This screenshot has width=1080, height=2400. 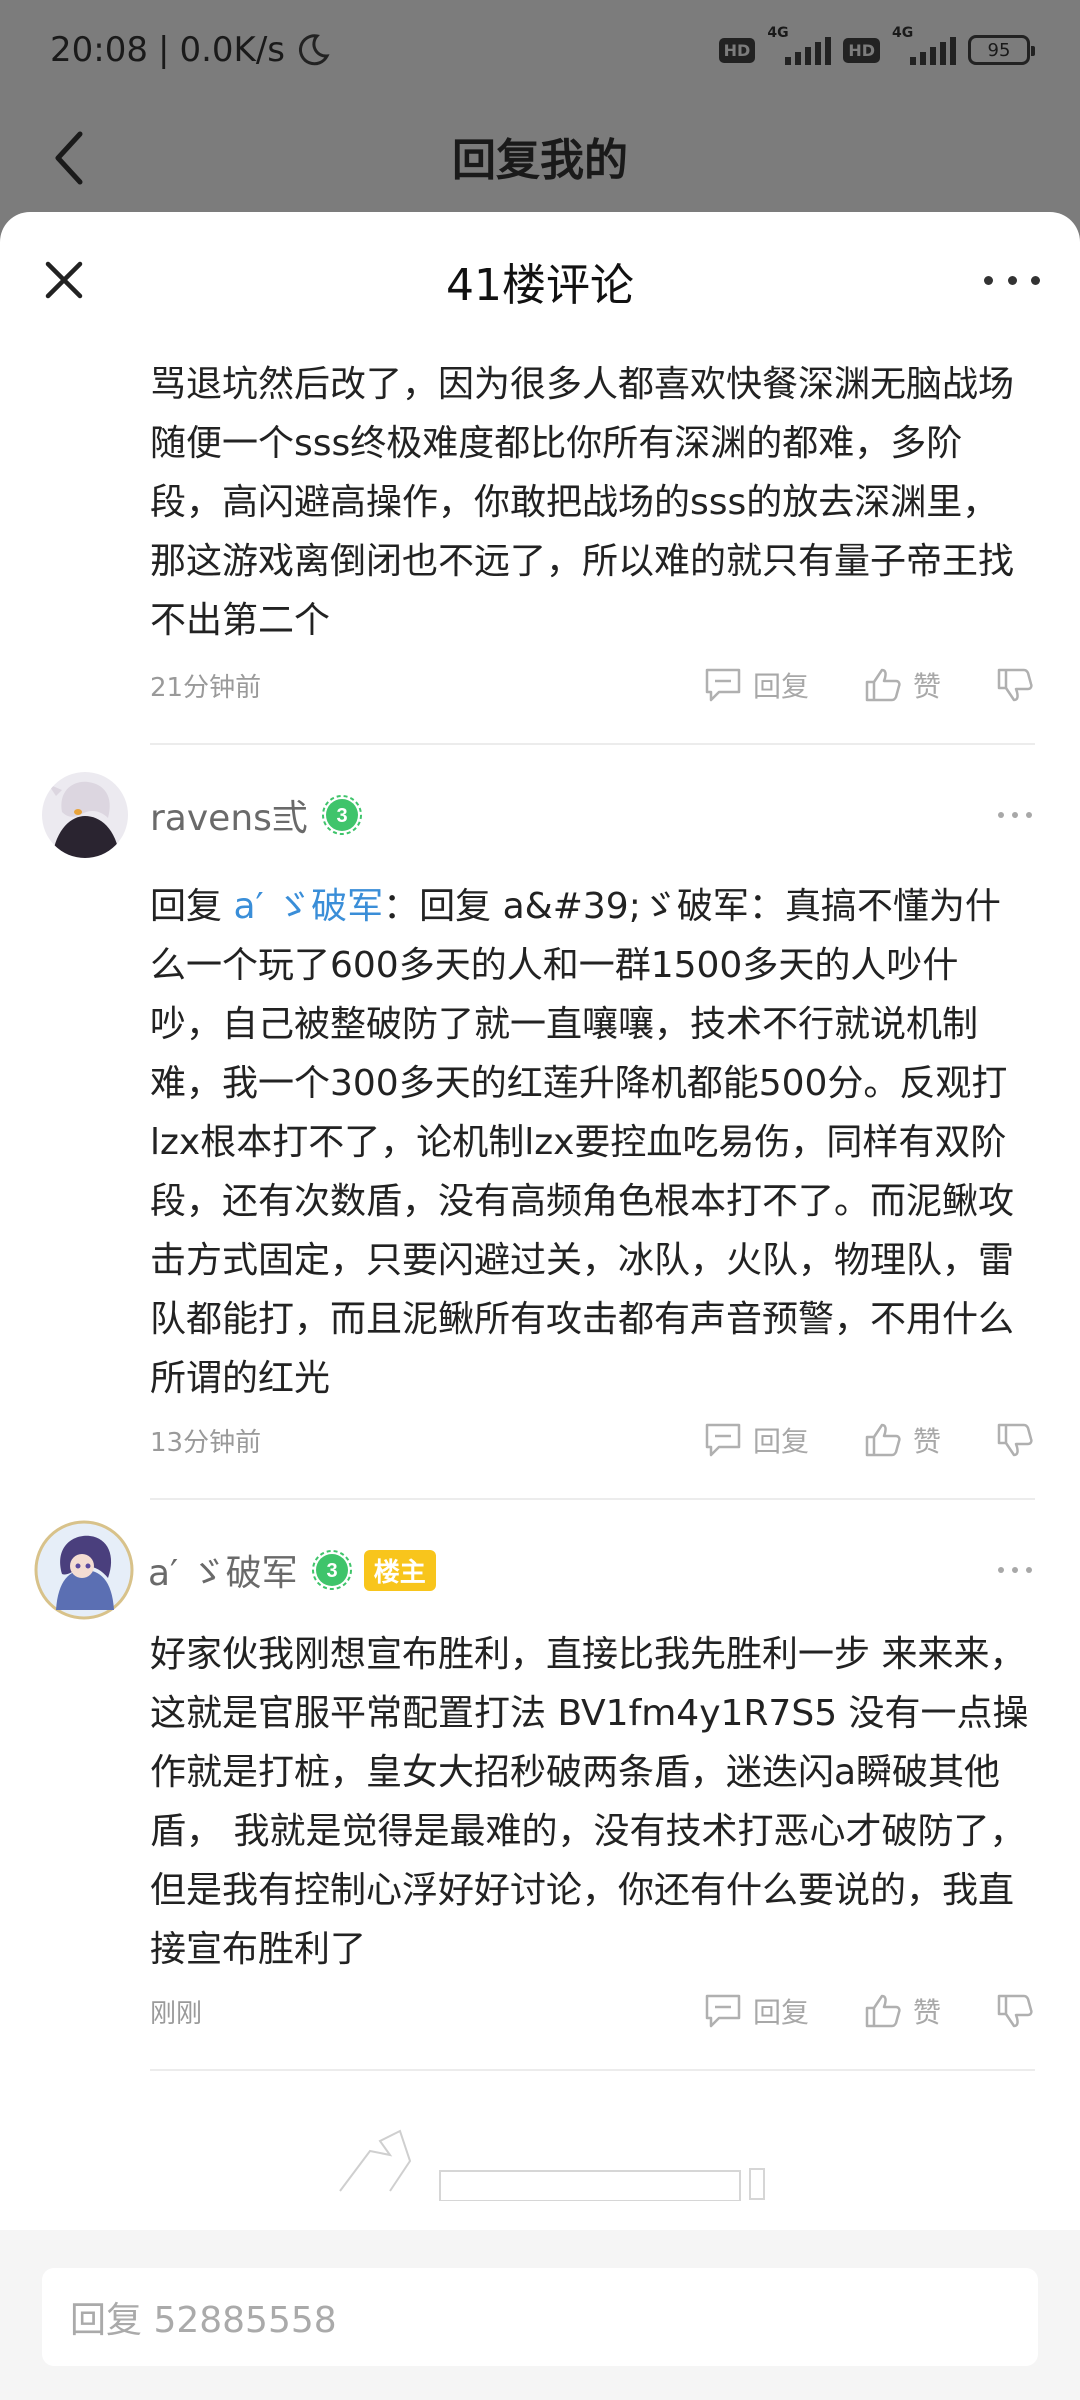 What do you see at coordinates (1001, 50) in the screenshot?
I see `battery-icon: 95` at bounding box center [1001, 50].